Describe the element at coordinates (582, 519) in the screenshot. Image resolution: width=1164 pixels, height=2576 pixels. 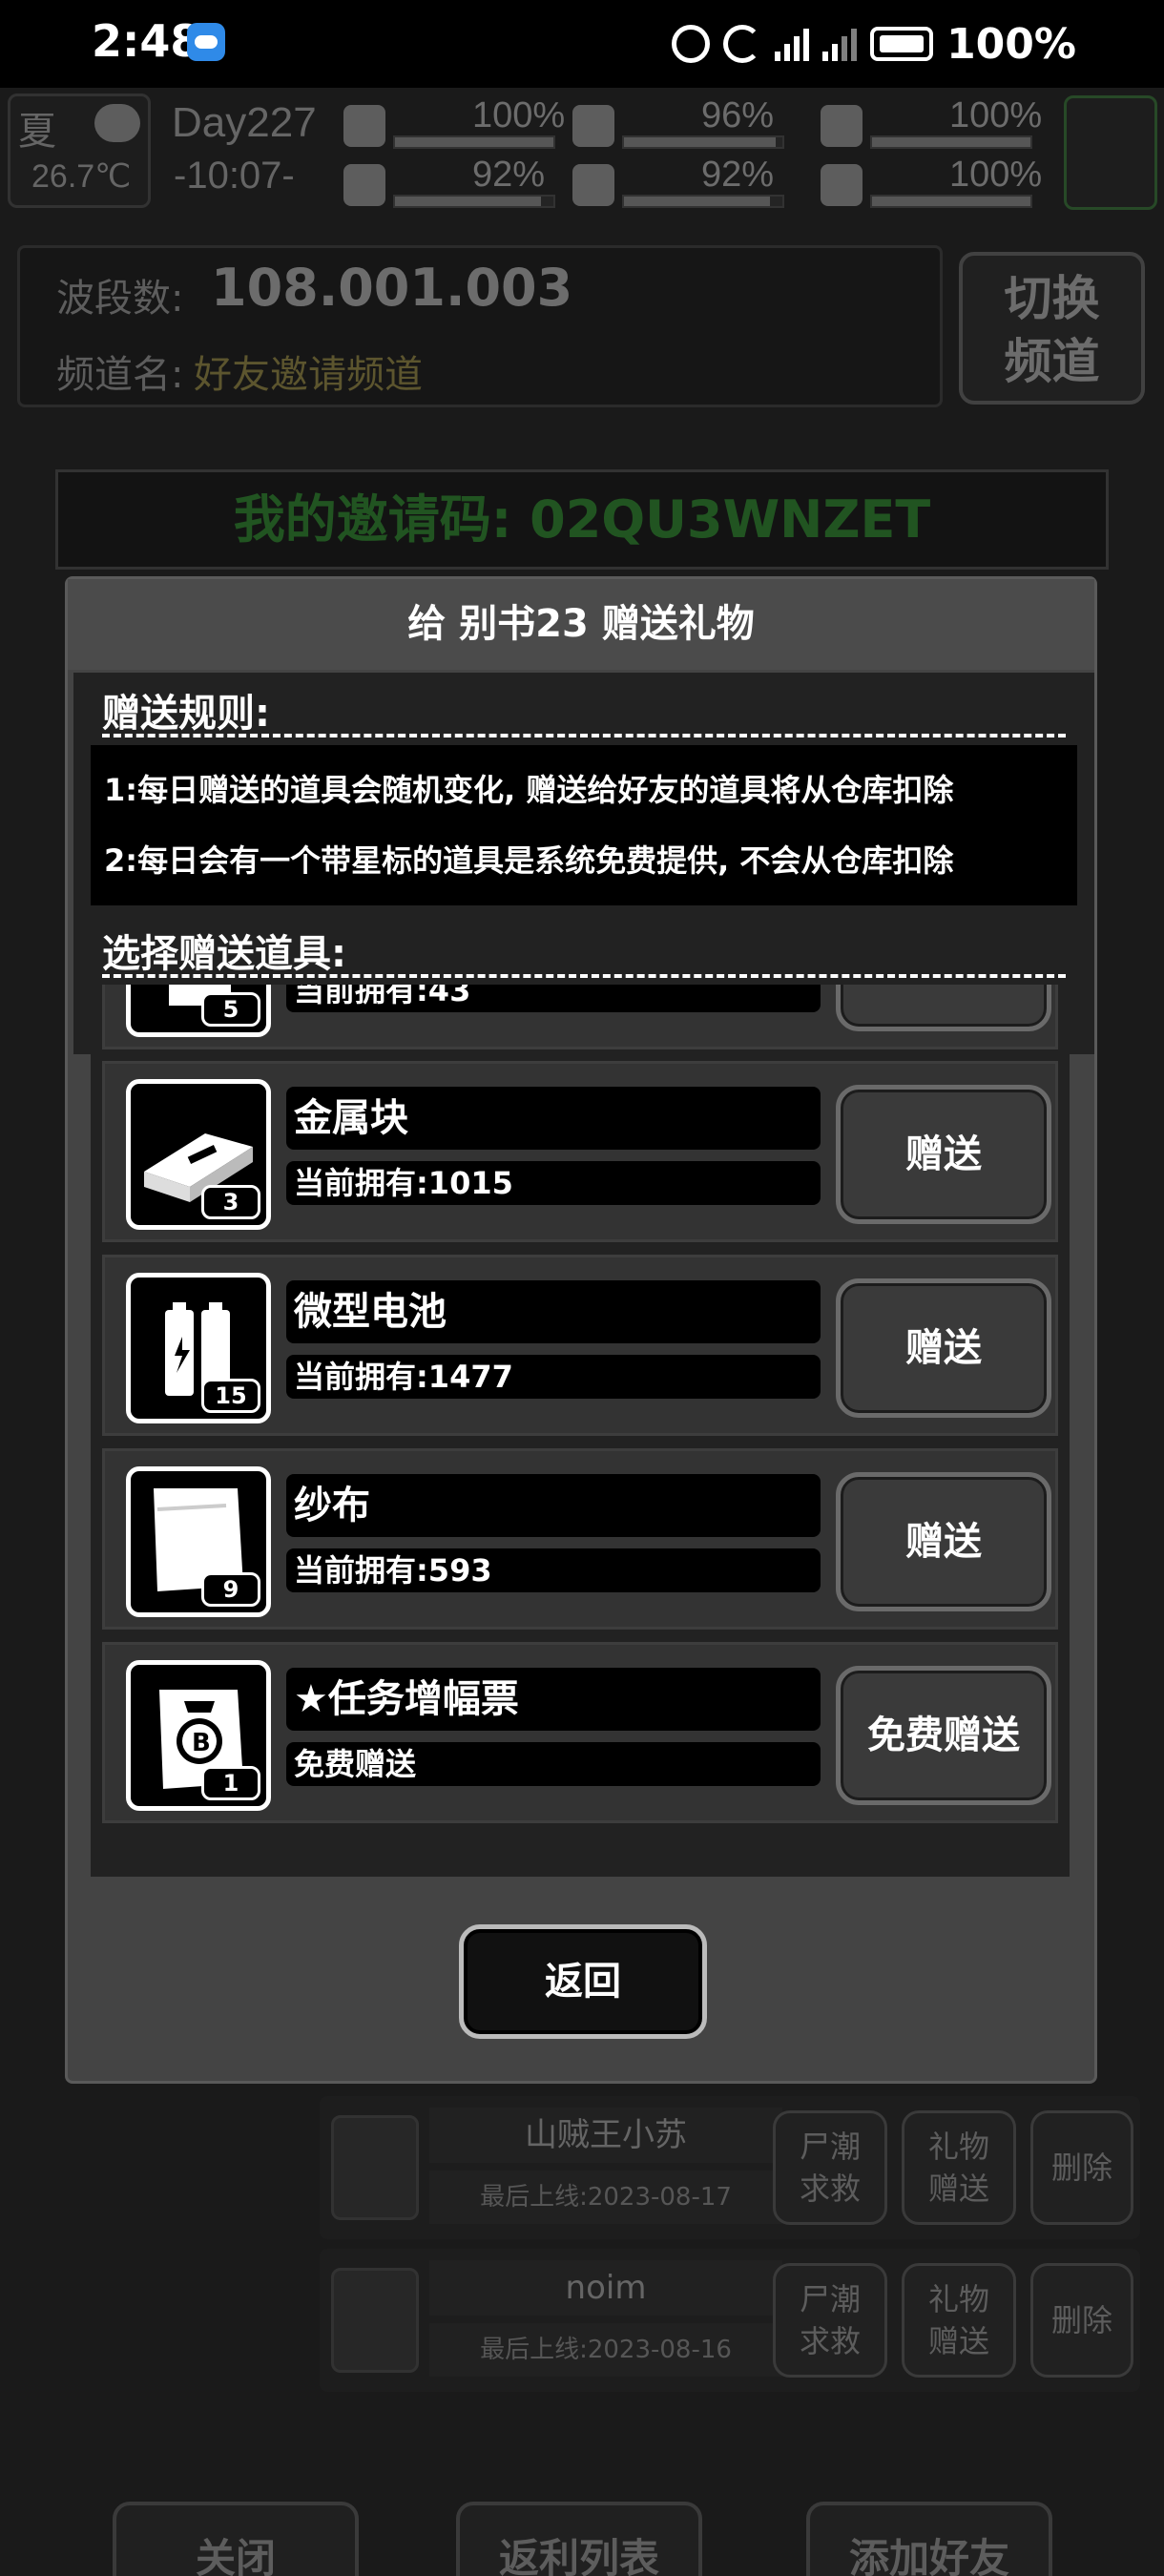
I see `invite-code-text: 我的邀请码: 02QU3WNZET` at that location.